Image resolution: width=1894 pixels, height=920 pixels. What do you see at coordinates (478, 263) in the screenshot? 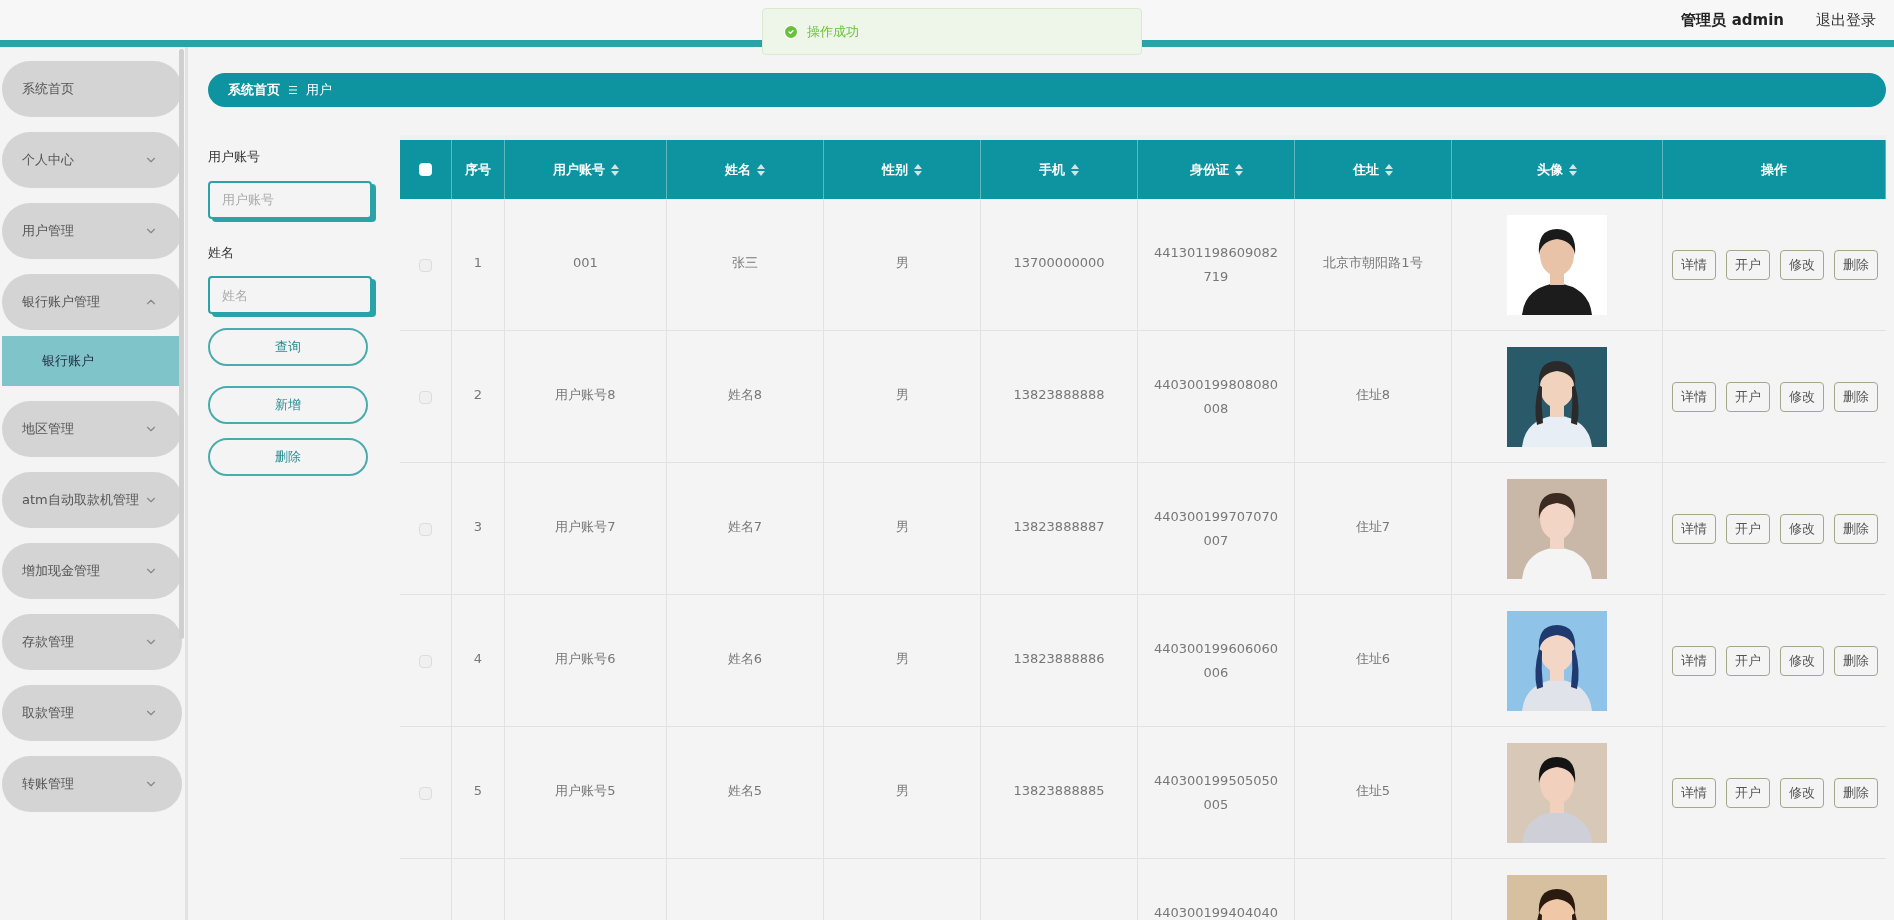
I see `table-cell-text: 1` at bounding box center [478, 263].